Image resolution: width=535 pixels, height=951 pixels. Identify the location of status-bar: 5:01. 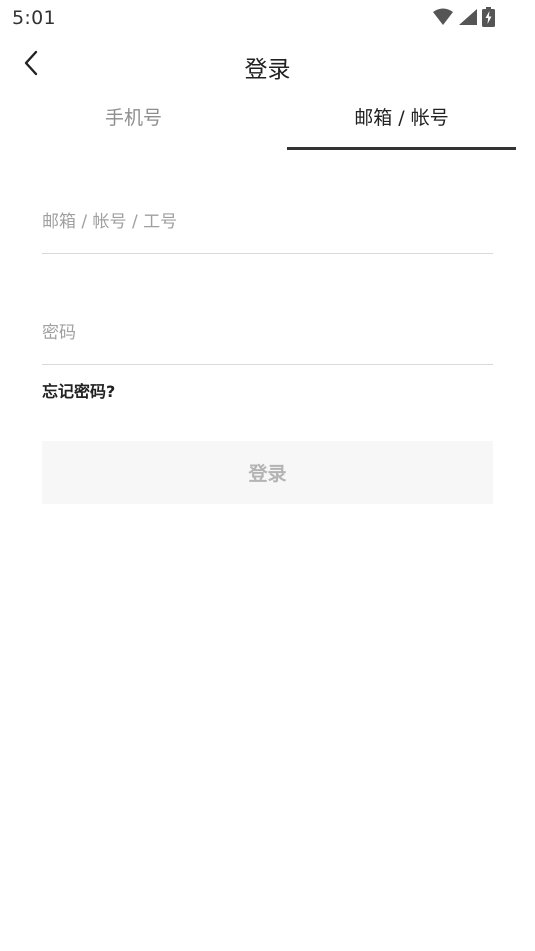
(267, 18).